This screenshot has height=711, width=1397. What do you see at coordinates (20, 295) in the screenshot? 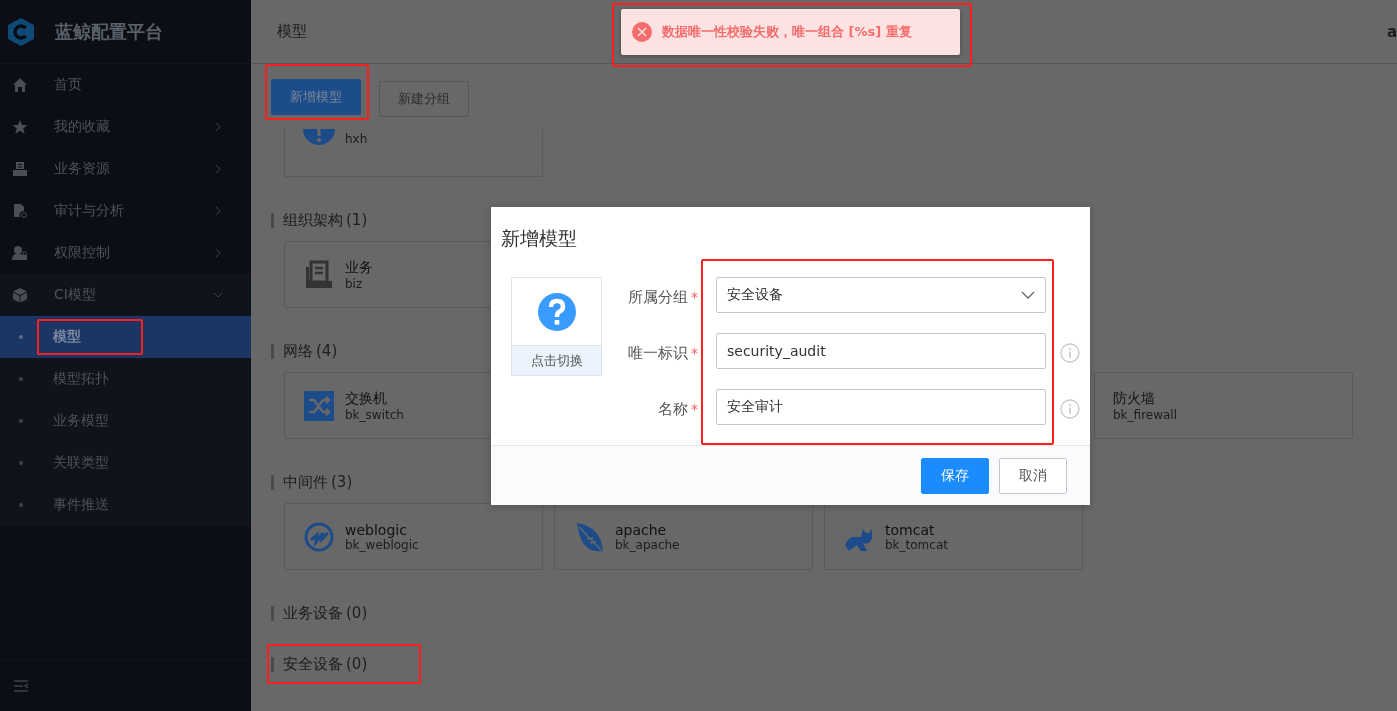
I see `cube-icon` at bounding box center [20, 295].